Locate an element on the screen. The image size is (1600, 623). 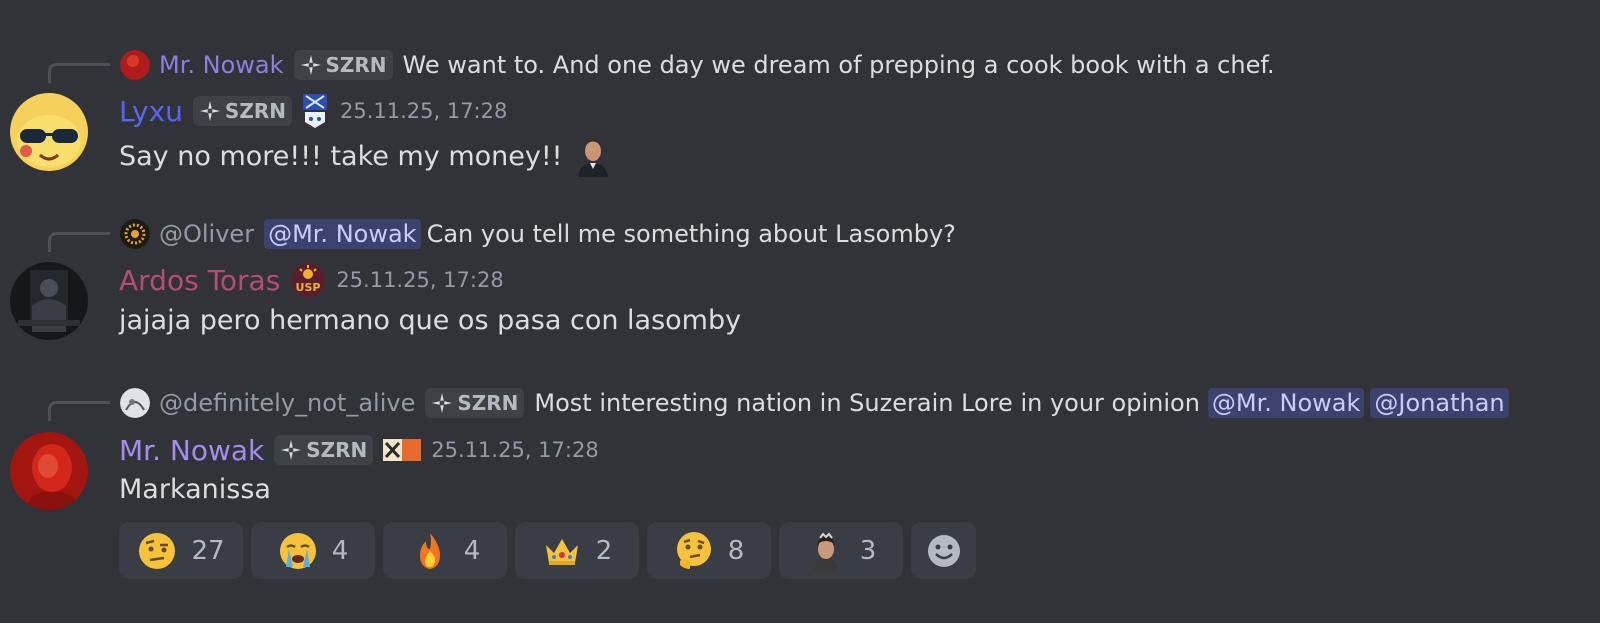
message-header: Lyxu SZRN 25.11.25, 17:28 is located at coordinates (313, 111).